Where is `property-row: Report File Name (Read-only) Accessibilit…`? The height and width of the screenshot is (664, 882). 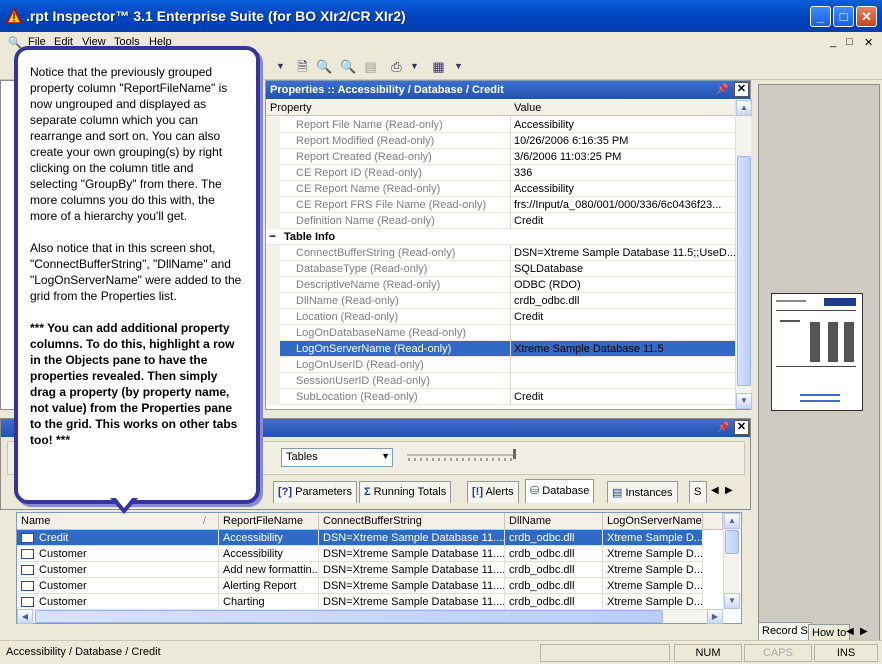
property-row: Report File Name (Read-only) Accessibilit… is located at coordinates (501, 125).